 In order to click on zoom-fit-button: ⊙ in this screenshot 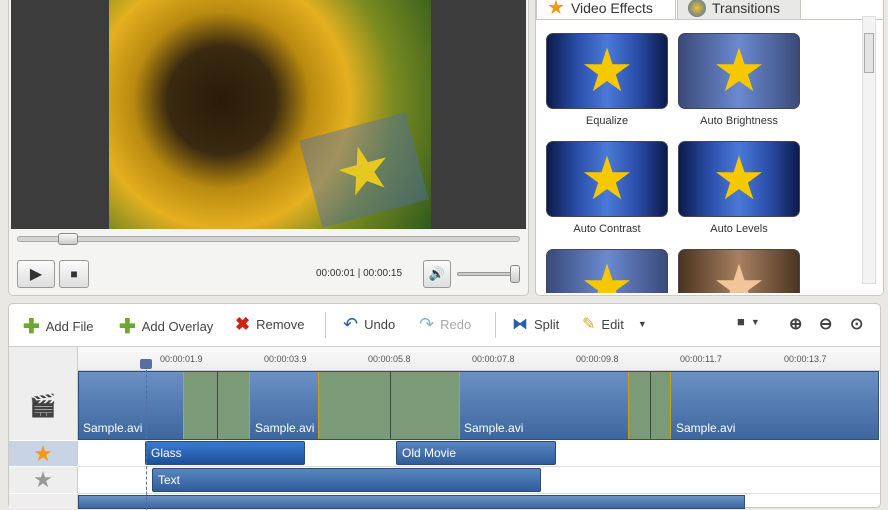, I will do `click(856, 324)`.